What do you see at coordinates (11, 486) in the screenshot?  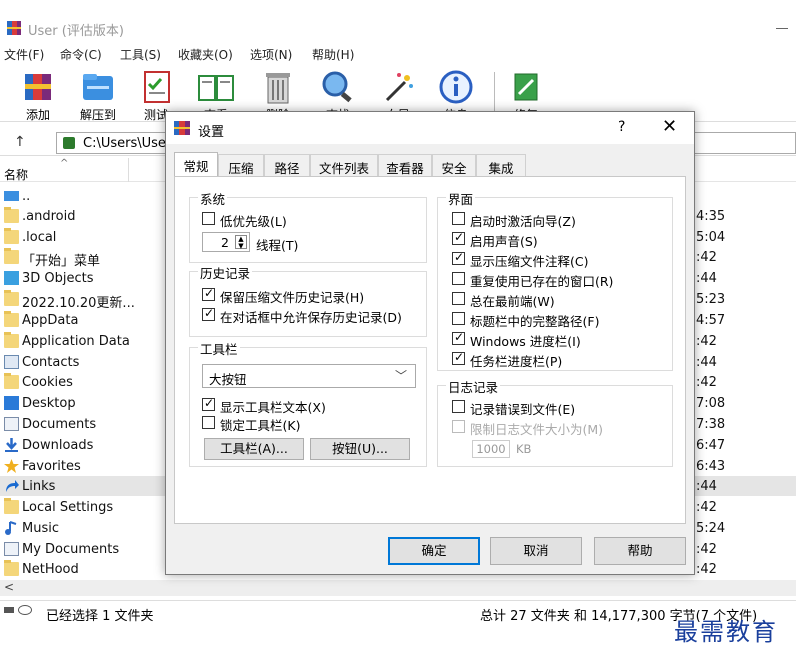 I see `links-arrow-icon` at bounding box center [11, 486].